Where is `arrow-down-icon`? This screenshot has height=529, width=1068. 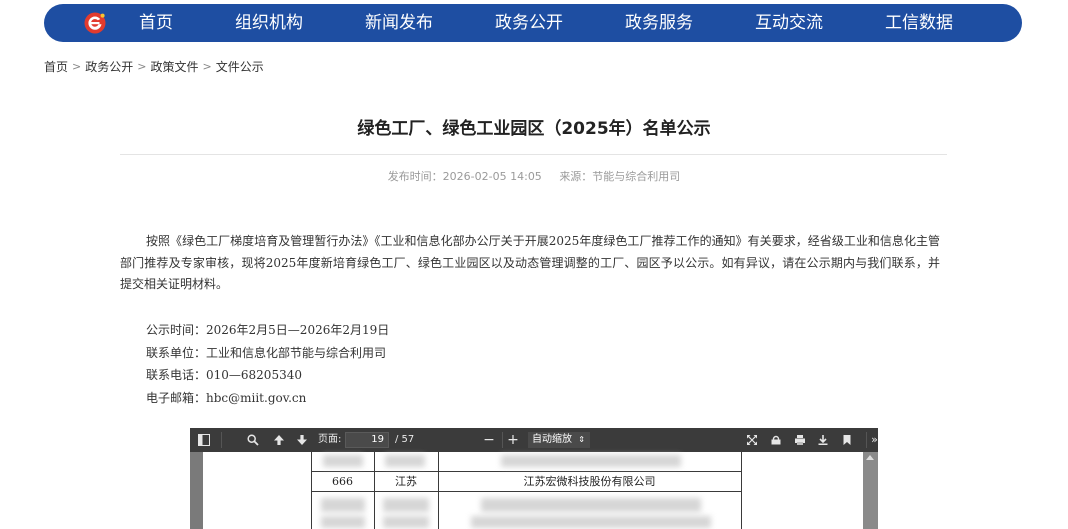 arrow-down-icon is located at coordinates (302, 440).